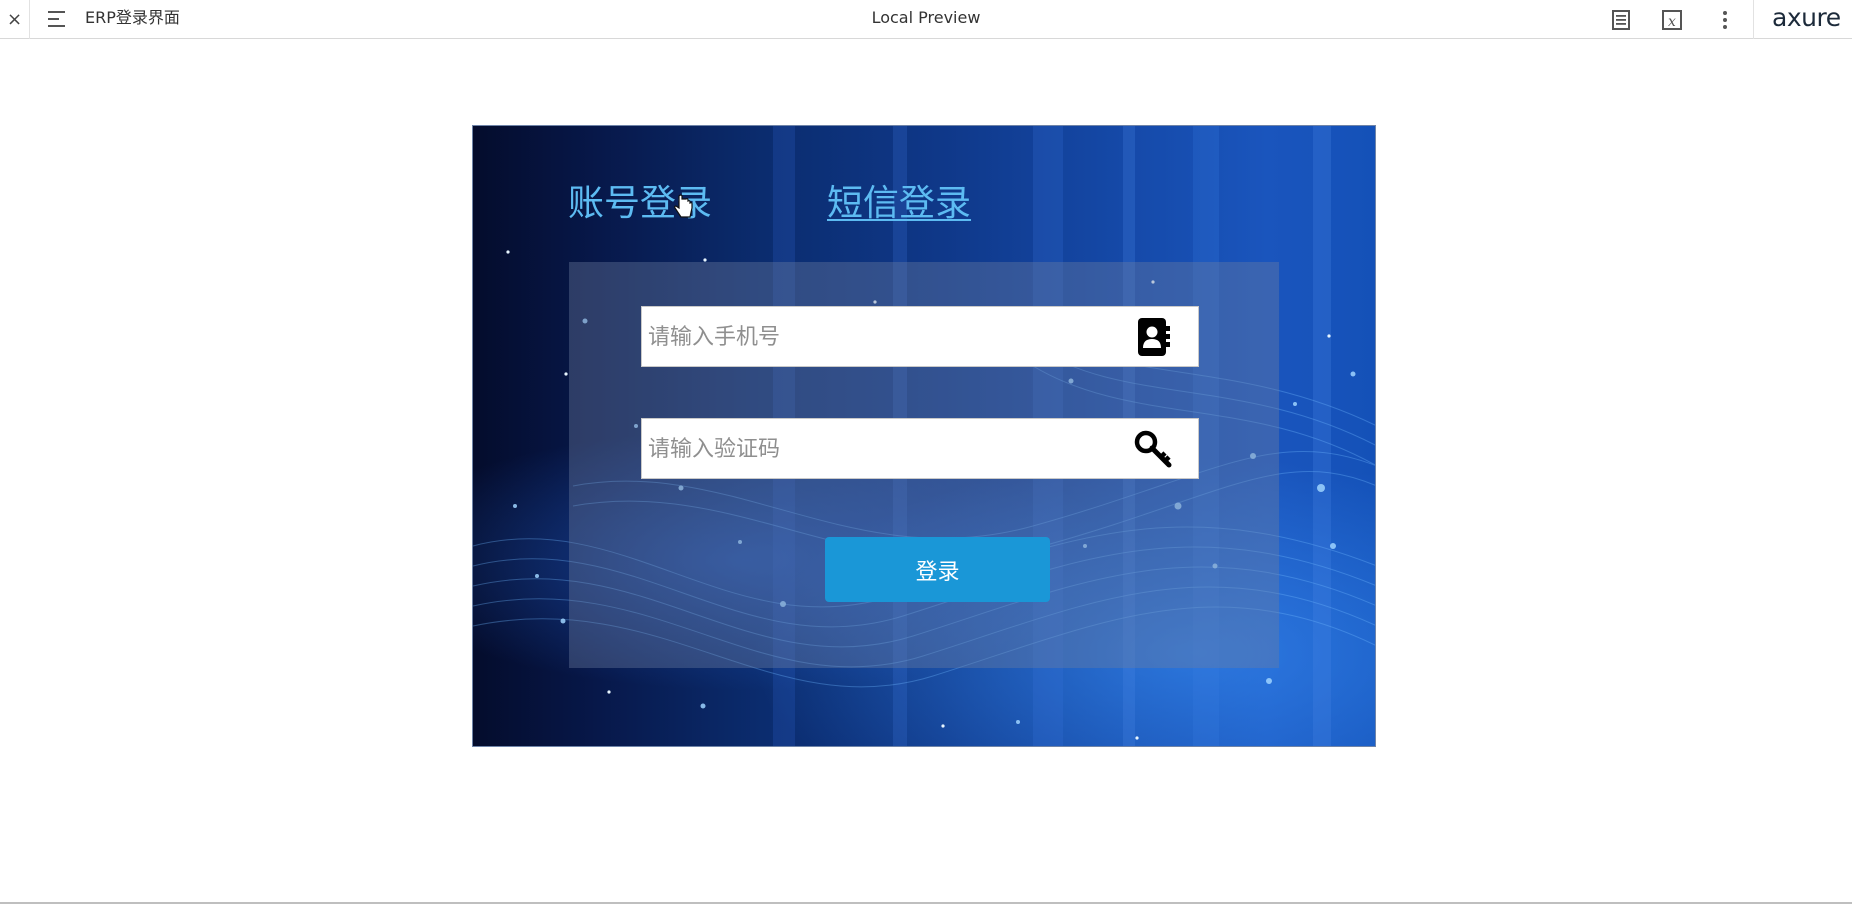 Image resolution: width=1852 pixels, height=904 pixels. What do you see at coordinates (883, 337) in the screenshot?
I see `phone-input` at bounding box center [883, 337].